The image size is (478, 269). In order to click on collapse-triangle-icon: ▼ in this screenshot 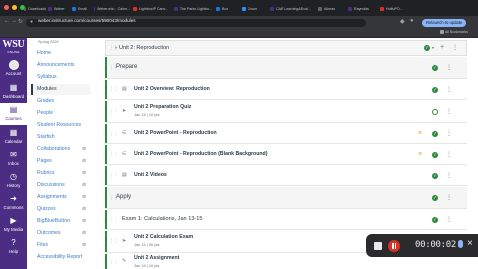, I will do `click(116, 47)`.